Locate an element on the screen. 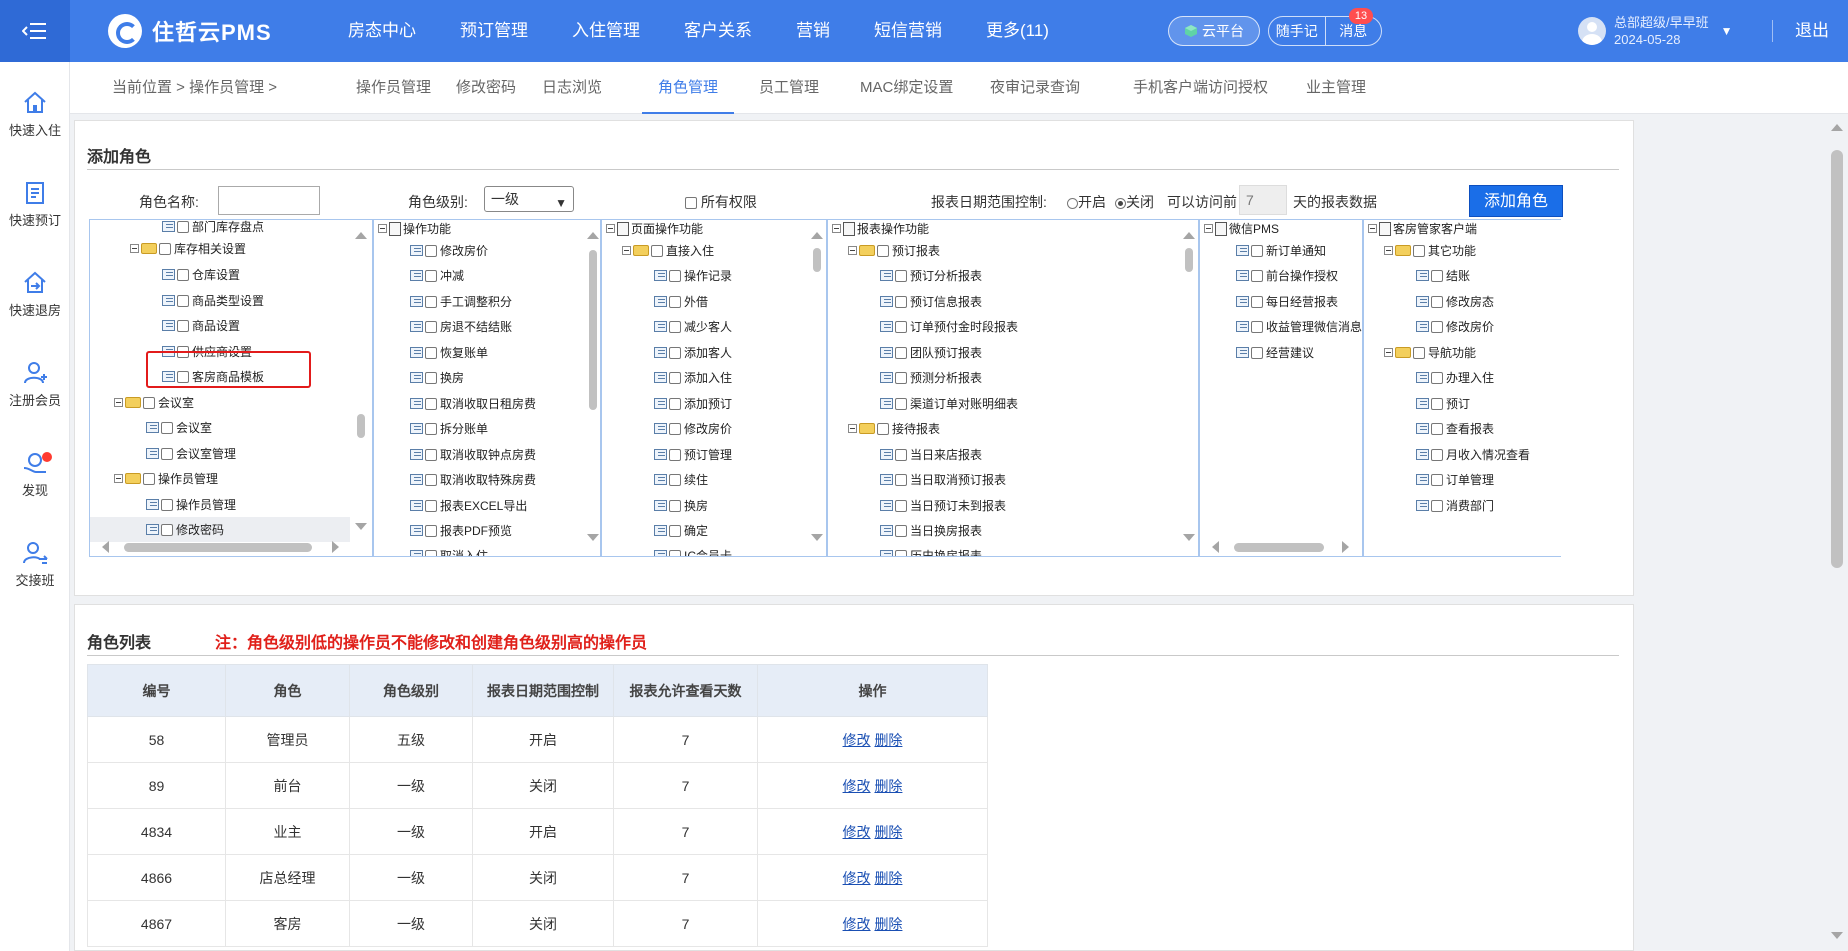 The width and height of the screenshot is (1848, 951). tab-log-browse: 日志浏览 is located at coordinates (572, 88).